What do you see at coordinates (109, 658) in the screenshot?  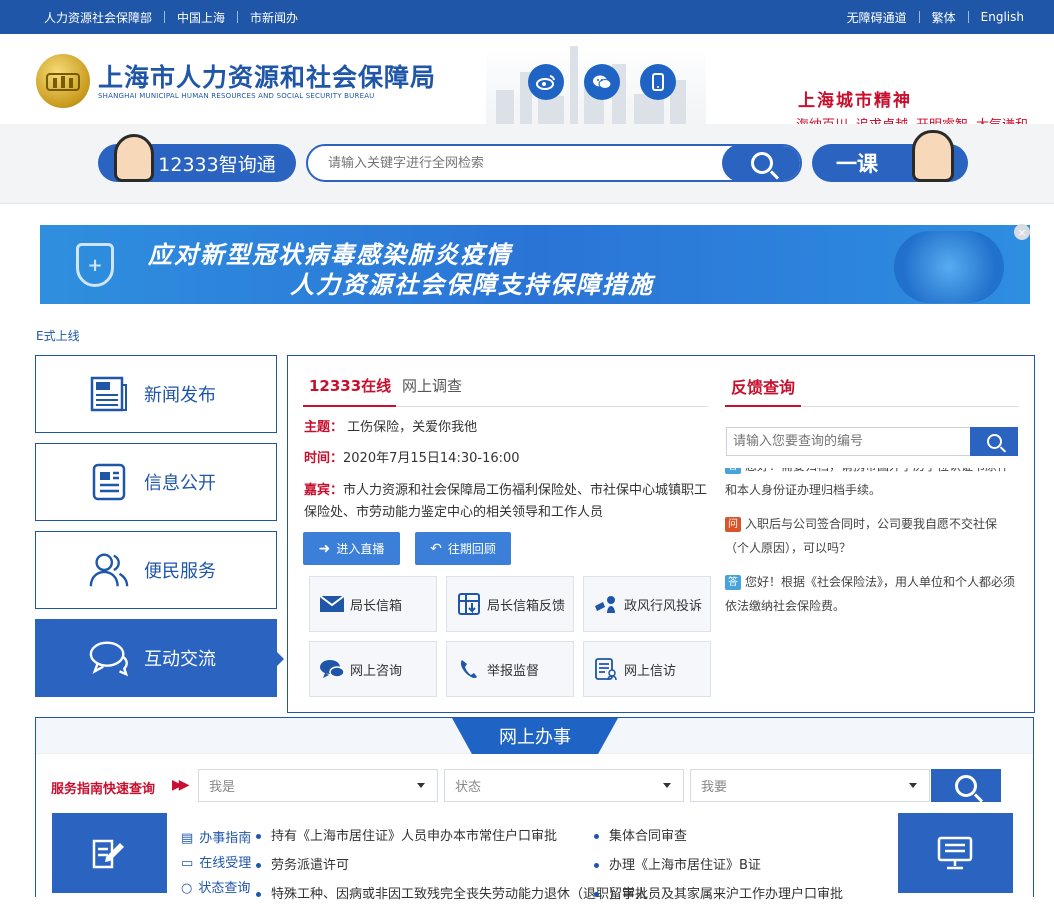 I see `chat-icon` at bounding box center [109, 658].